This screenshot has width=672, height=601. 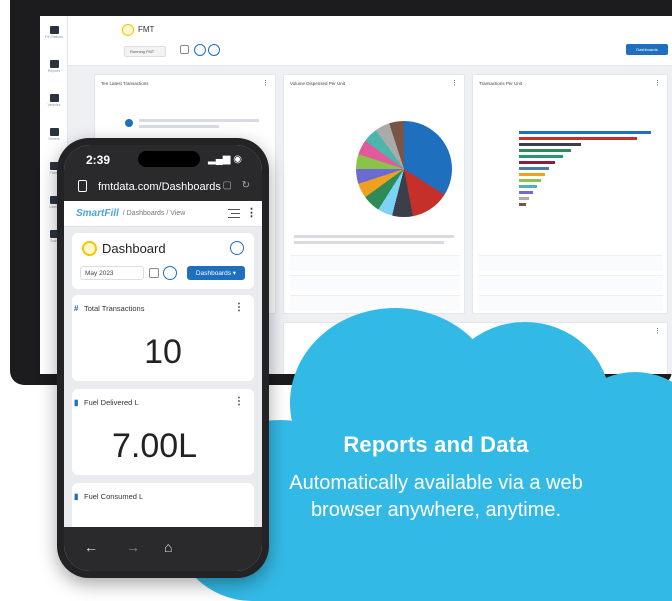 What do you see at coordinates (54, 30) in the screenshot?
I see `station-icon` at bounding box center [54, 30].